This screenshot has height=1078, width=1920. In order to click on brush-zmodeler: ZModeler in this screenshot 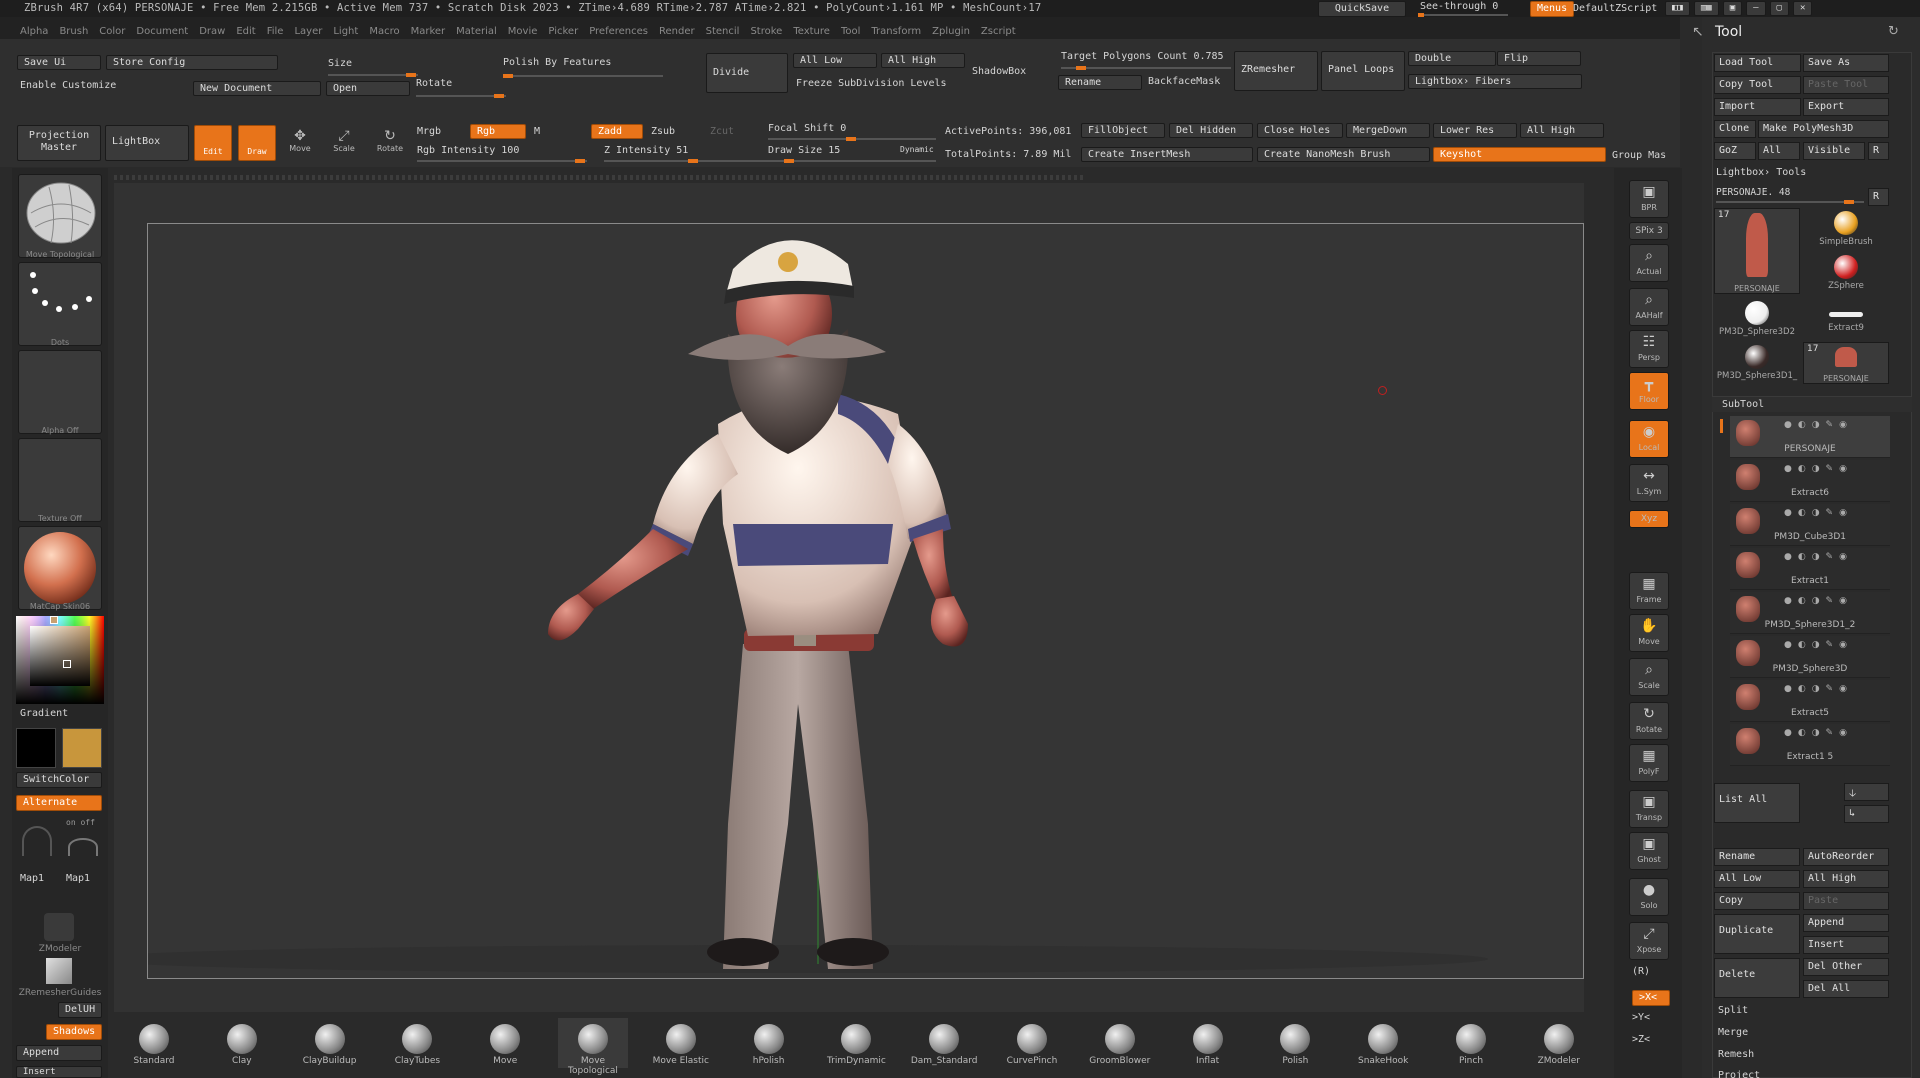, I will do `click(1559, 1043)`.